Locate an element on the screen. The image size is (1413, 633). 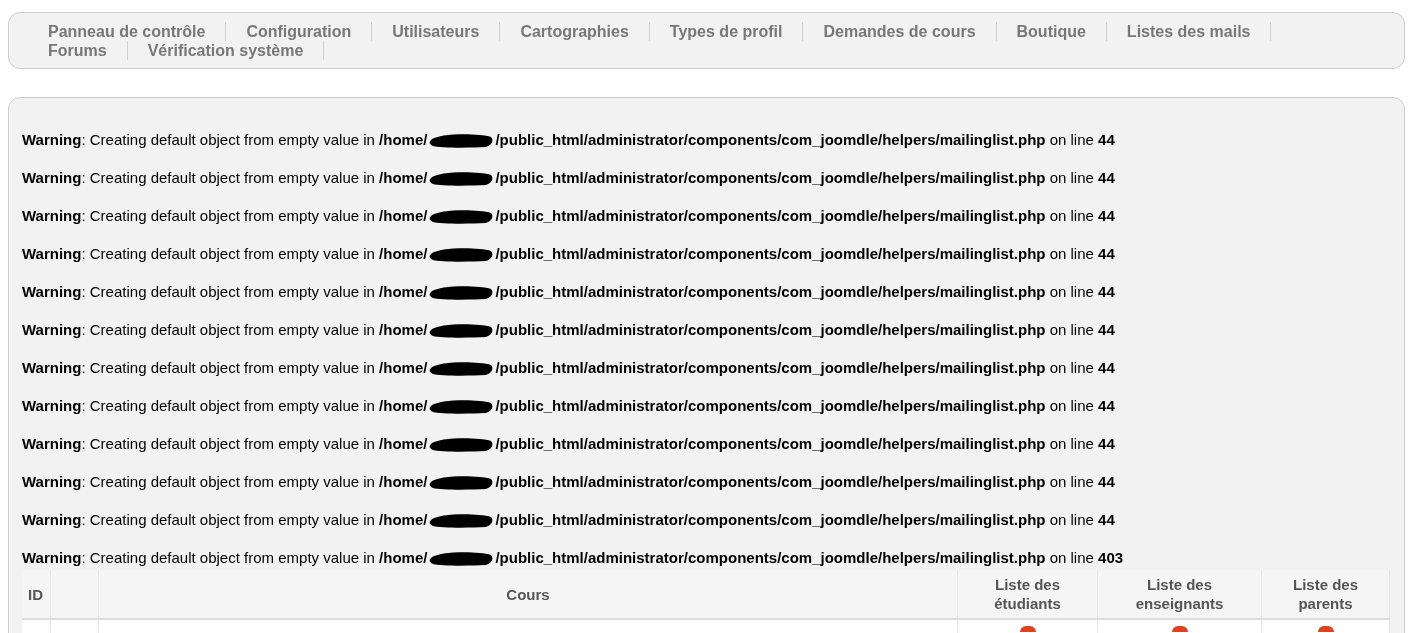
nav-link: Demandes de cours is located at coordinates (900, 31).